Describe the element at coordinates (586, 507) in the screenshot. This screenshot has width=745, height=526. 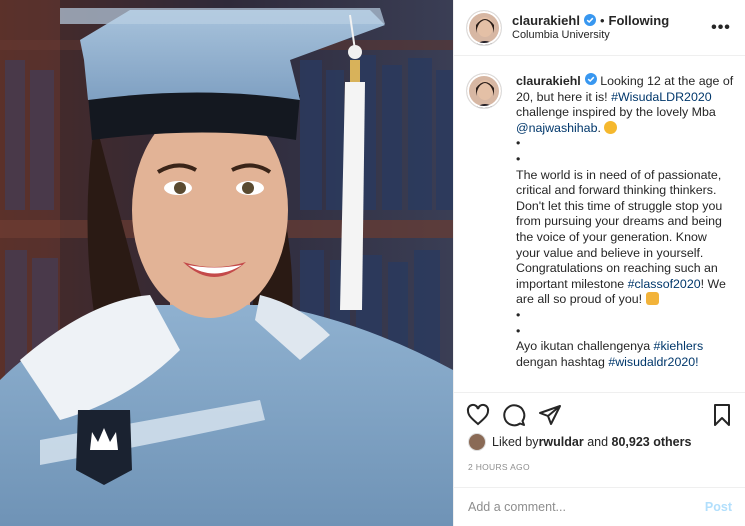
I see `comment-input` at that location.